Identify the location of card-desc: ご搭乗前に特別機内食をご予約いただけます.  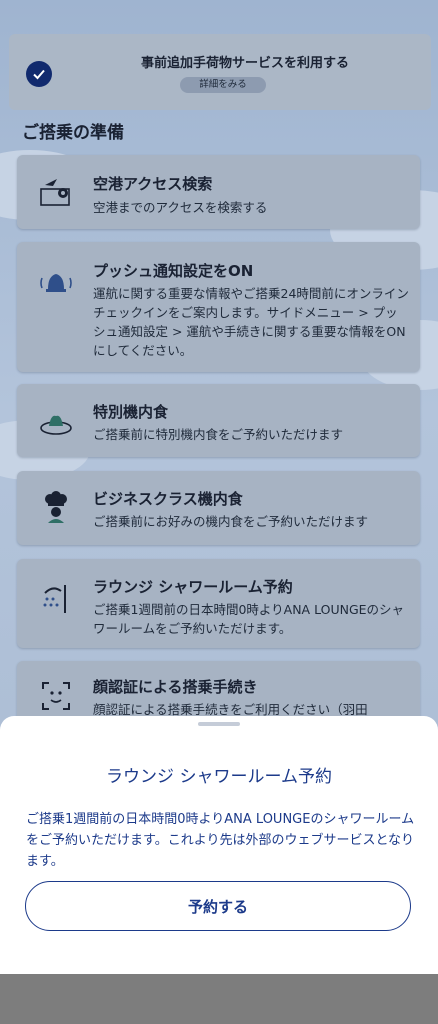
(218, 434).